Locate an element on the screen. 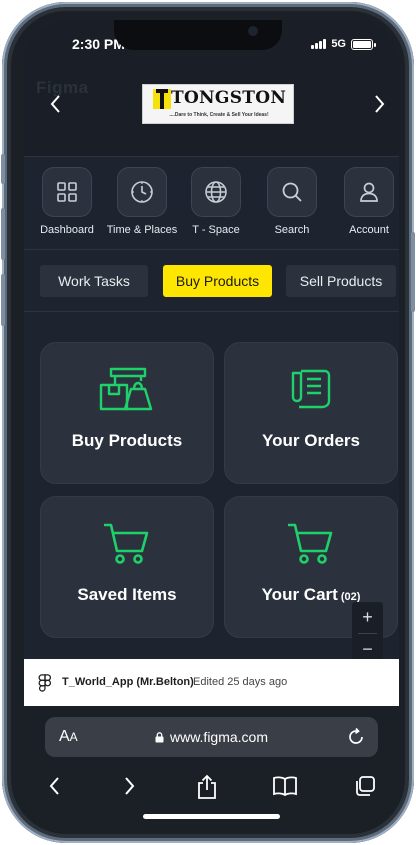  status-indicators: 5G is located at coordinates (343, 44).